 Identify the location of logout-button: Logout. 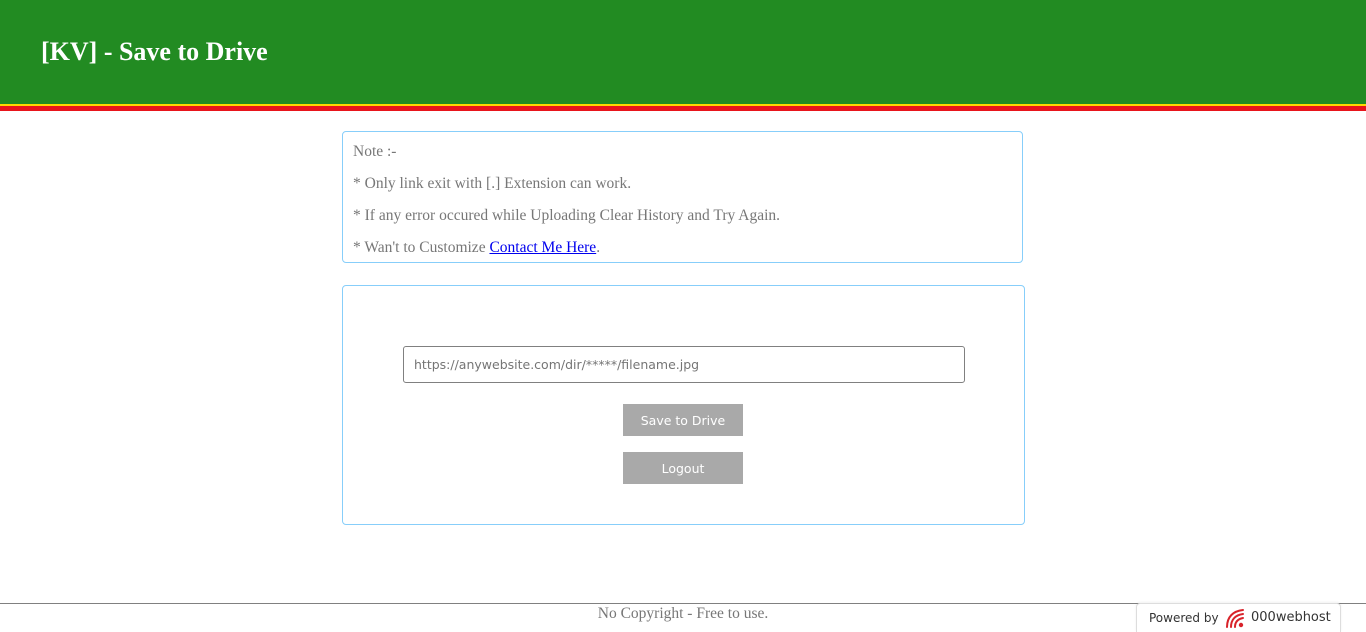
(683, 468).